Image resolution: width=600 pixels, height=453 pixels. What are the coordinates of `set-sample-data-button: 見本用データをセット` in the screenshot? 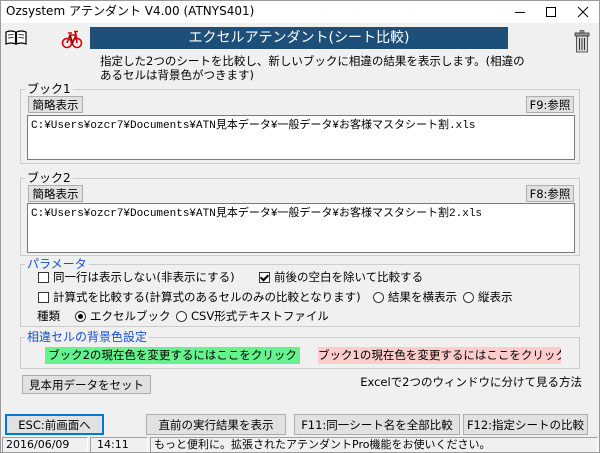 It's located at (86, 384).